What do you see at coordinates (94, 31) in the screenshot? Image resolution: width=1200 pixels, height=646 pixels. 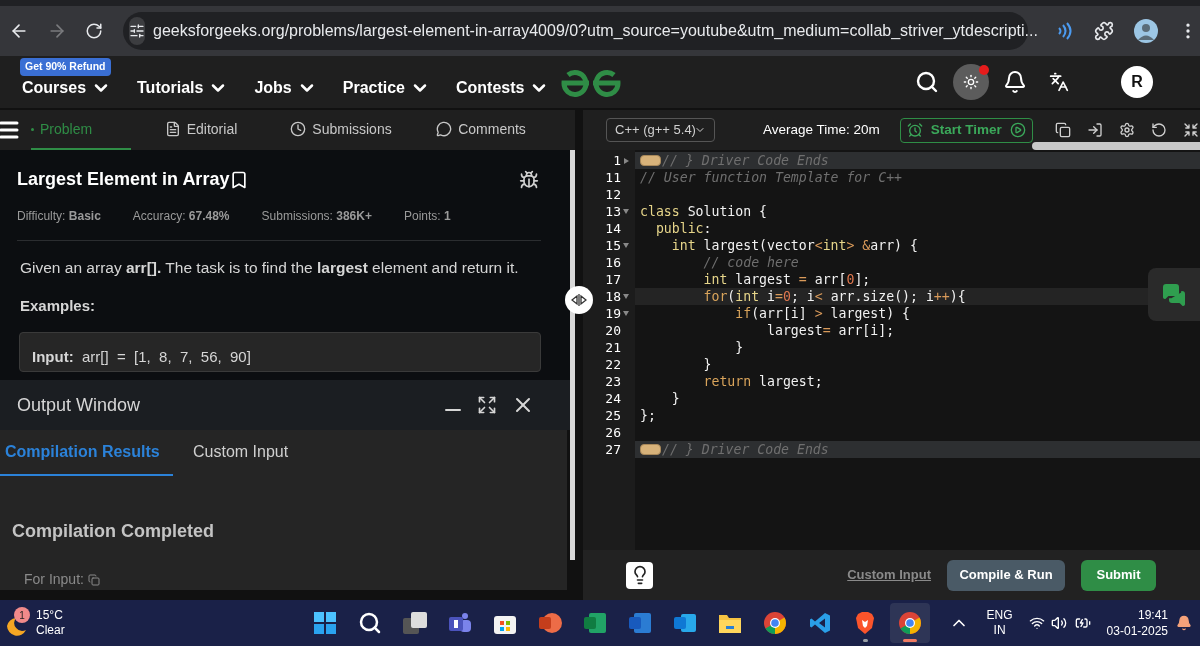 I see `reload-icon` at bounding box center [94, 31].